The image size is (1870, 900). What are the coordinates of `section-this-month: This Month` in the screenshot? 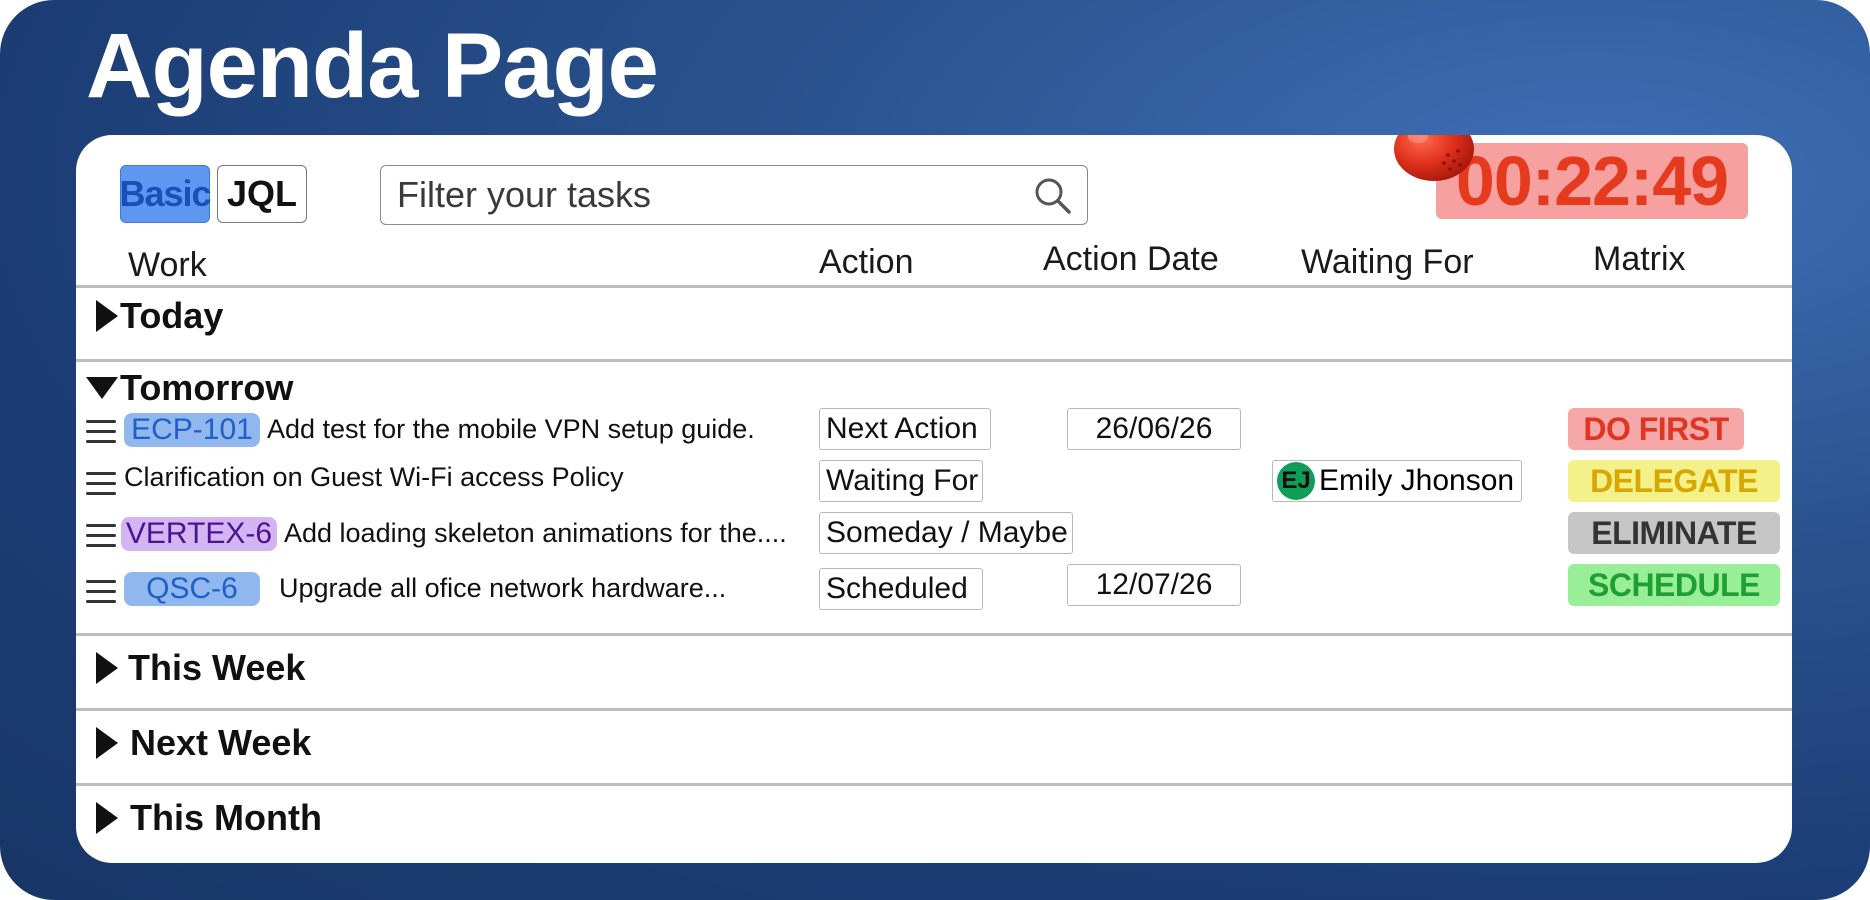 It's located at (209, 818).